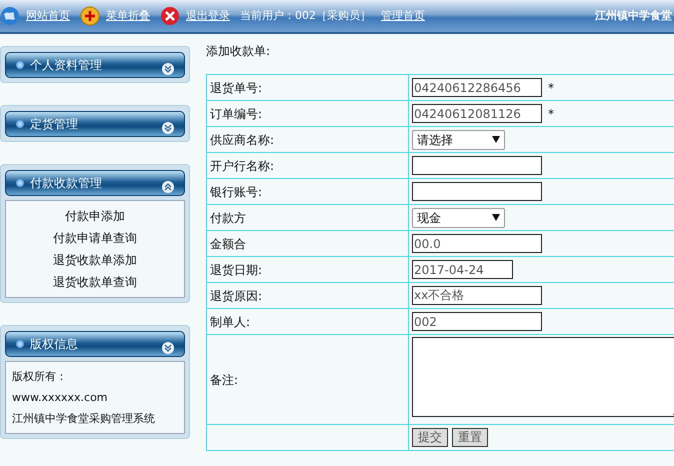 The width and height of the screenshot is (674, 466). What do you see at coordinates (60, 398) in the screenshot?
I see `info-text: www.xxxxxx.com` at bounding box center [60, 398].